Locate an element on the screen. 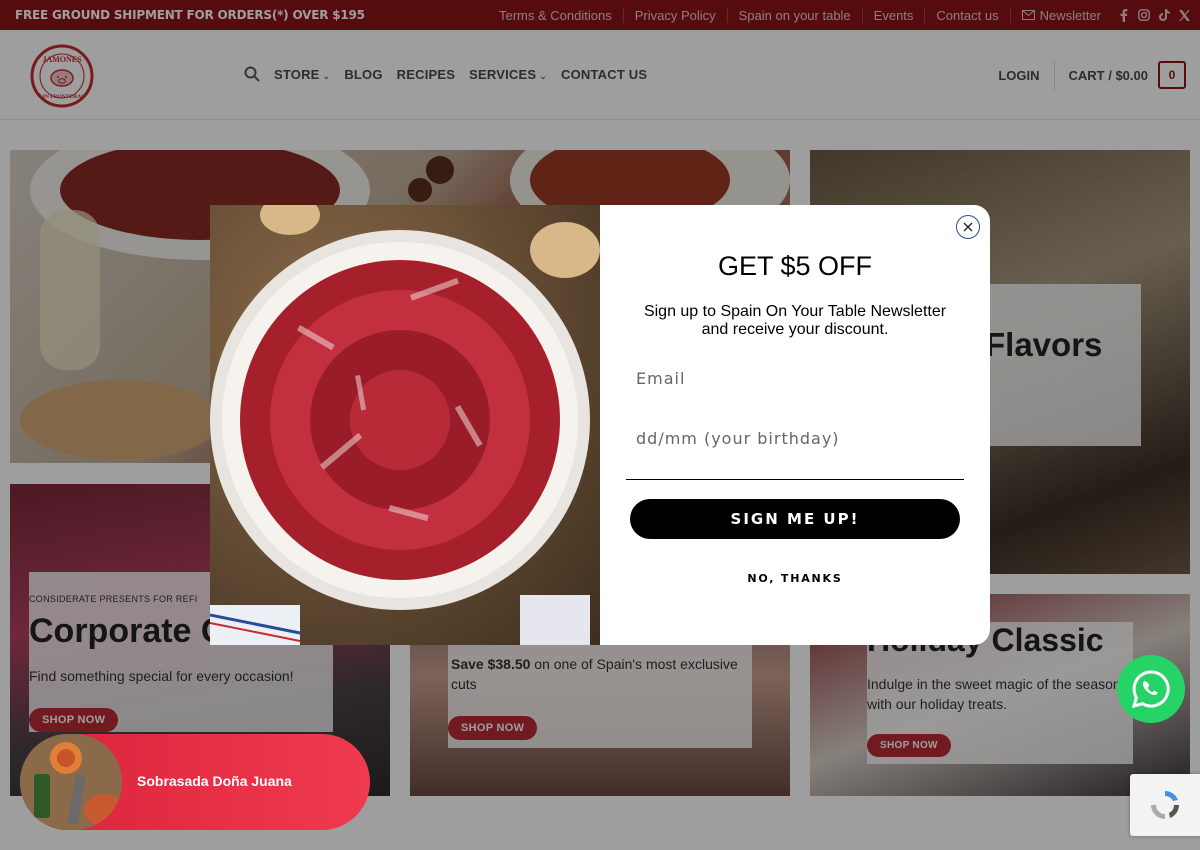 This screenshot has width=1200, height=850. field-divider is located at coordinates (795, 479).